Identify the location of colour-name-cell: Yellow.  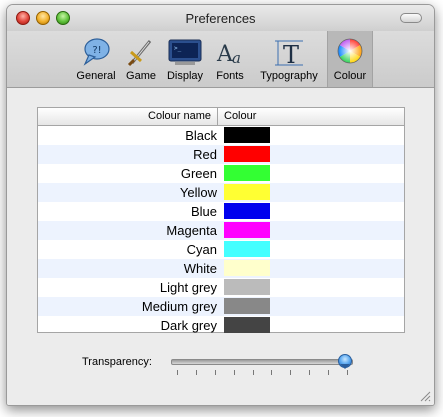
(198, 192).